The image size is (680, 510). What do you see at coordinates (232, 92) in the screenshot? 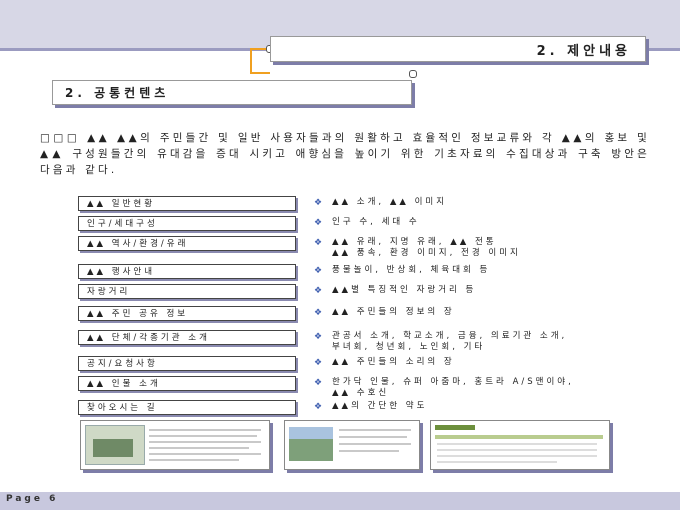
I see `section-title: 2. 공통컨텐츠` at bounding box center [232, 92].